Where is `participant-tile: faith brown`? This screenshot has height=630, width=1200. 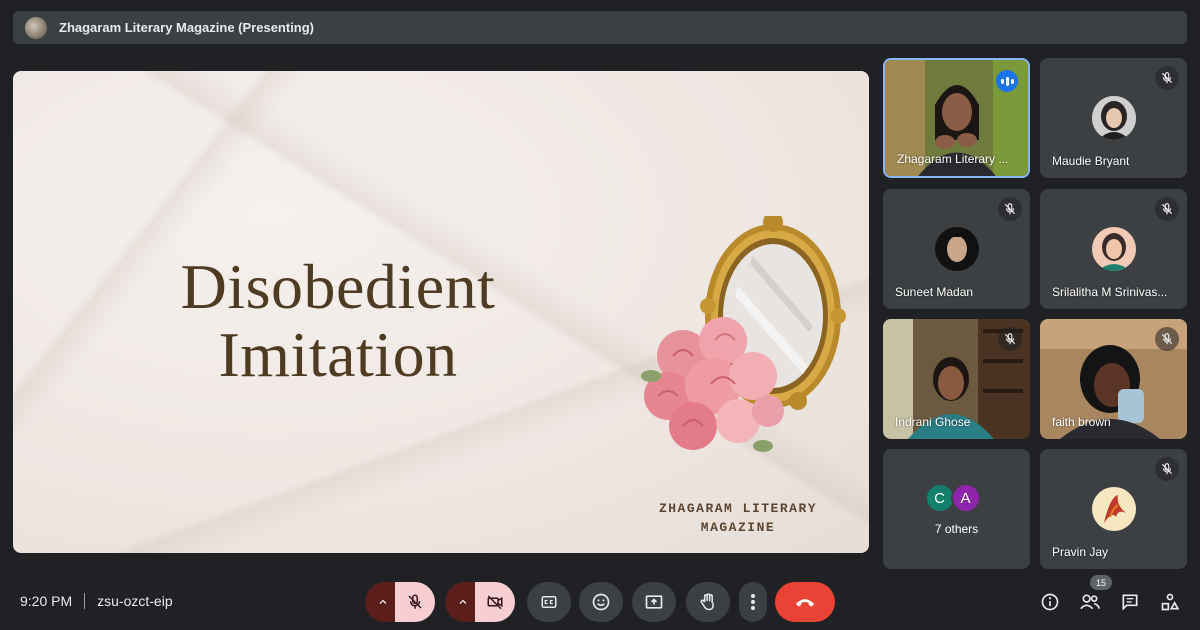 participant-tile: faith brown is located at coordinates (1113, 379).